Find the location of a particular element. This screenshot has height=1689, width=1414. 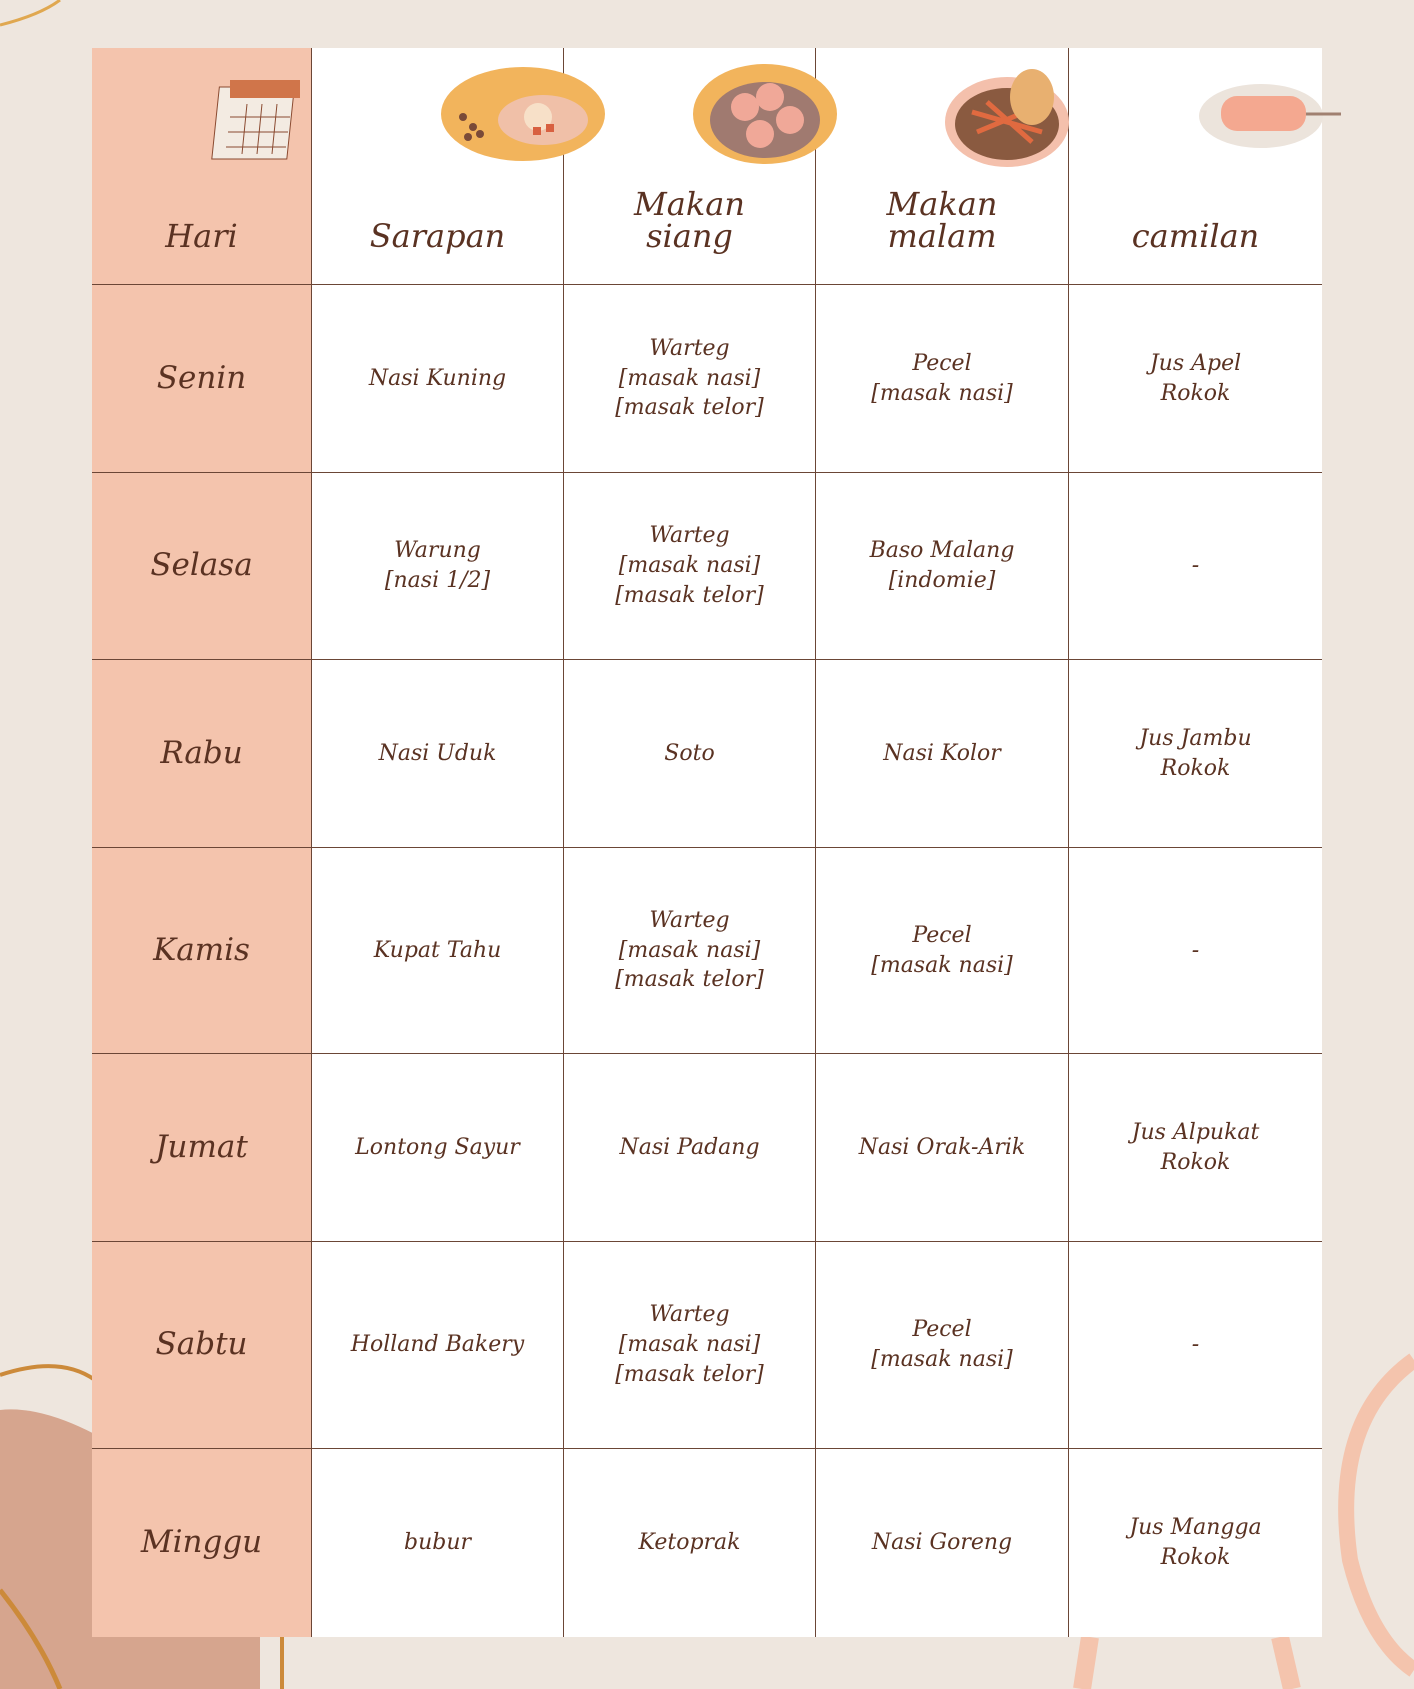

day-minggu: Minggu is located at coordinates (202, 1543).